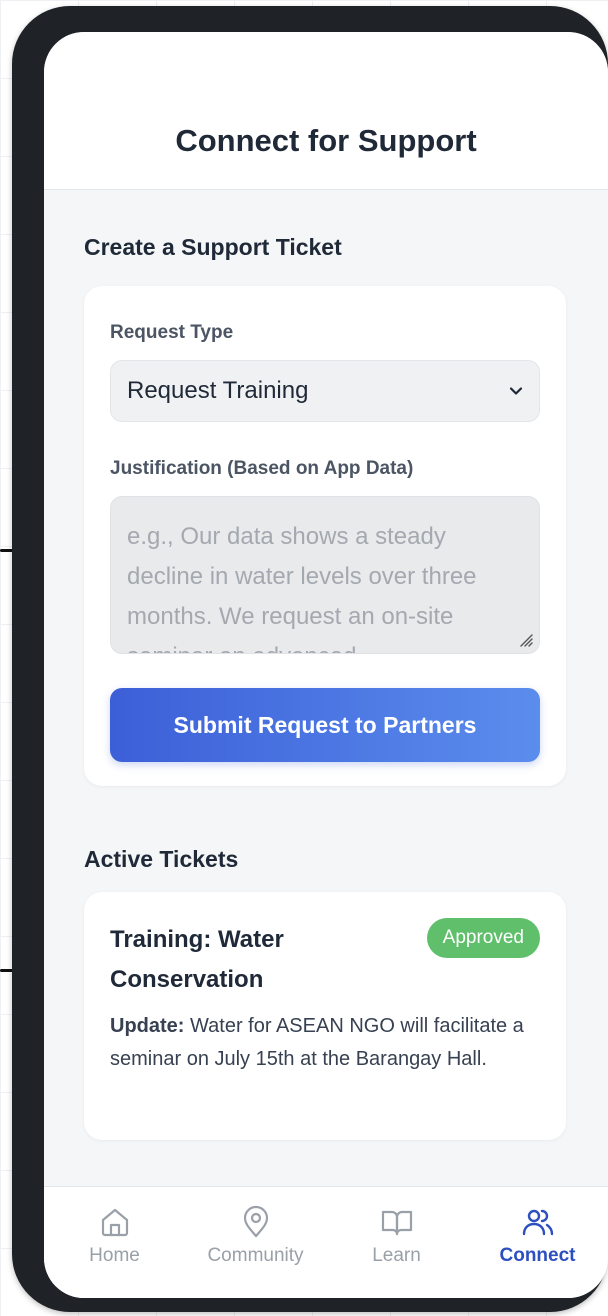 The width and height of the screenshot is (608, 1316). I want to click on app-header: Connect for Support, so click(326, 111).